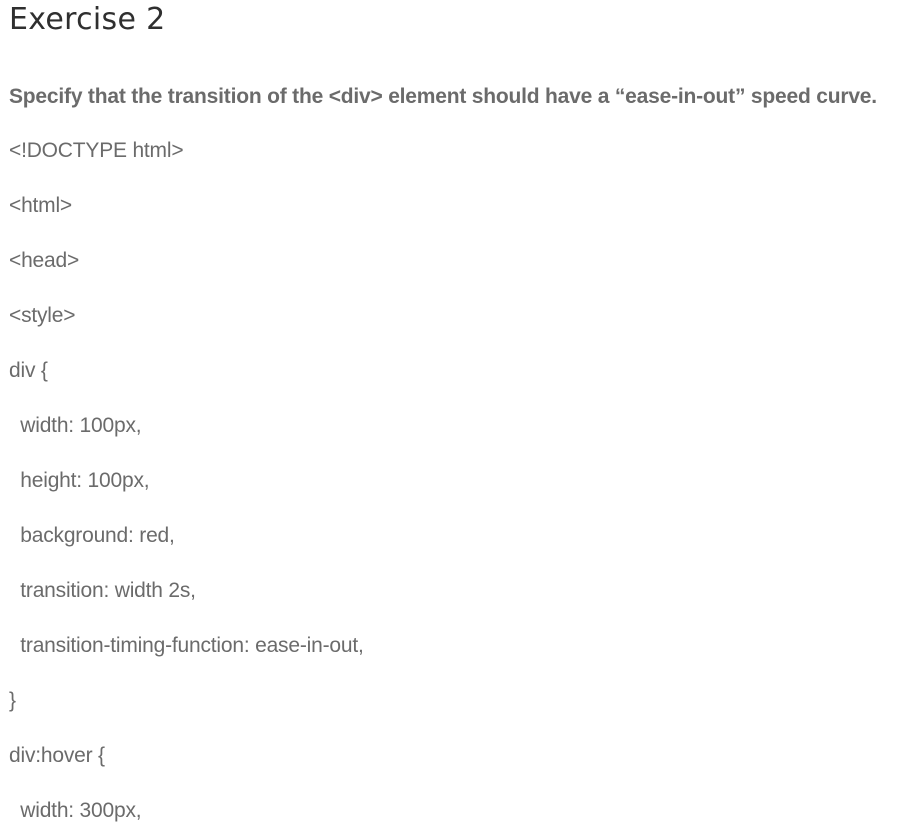 Image resolution: width=916 pixels, height=825 pixels. What do you see at coordinates (40, 205) in the screenshot?
I see `code-line: <html>` at bounding box center [40, 205].